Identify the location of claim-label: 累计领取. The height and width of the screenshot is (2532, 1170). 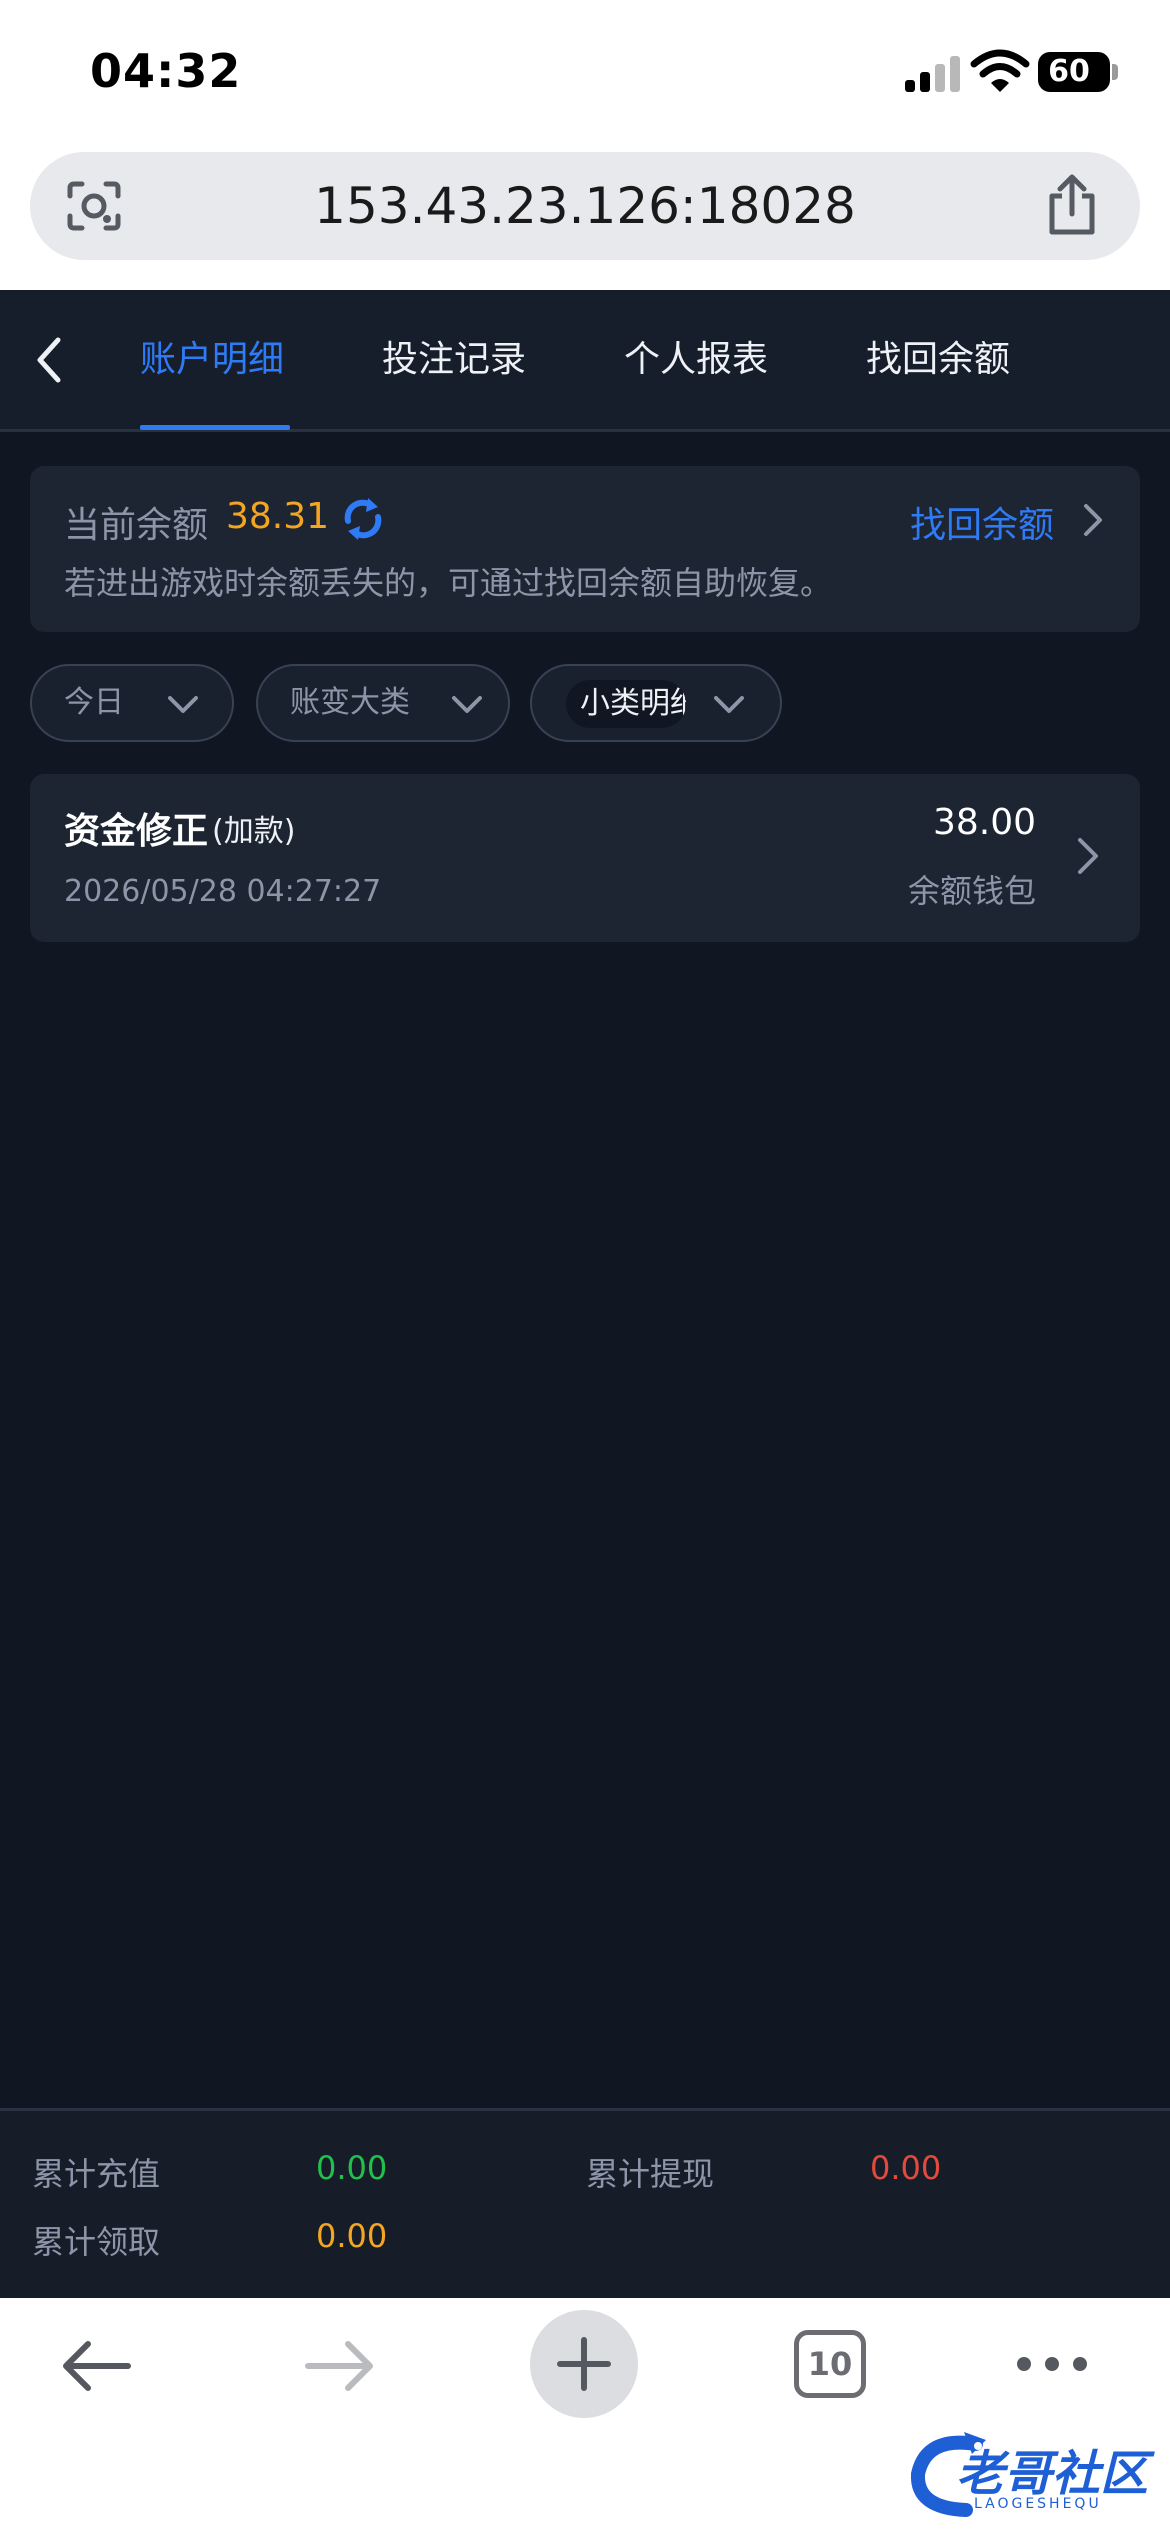
(96, 2242).